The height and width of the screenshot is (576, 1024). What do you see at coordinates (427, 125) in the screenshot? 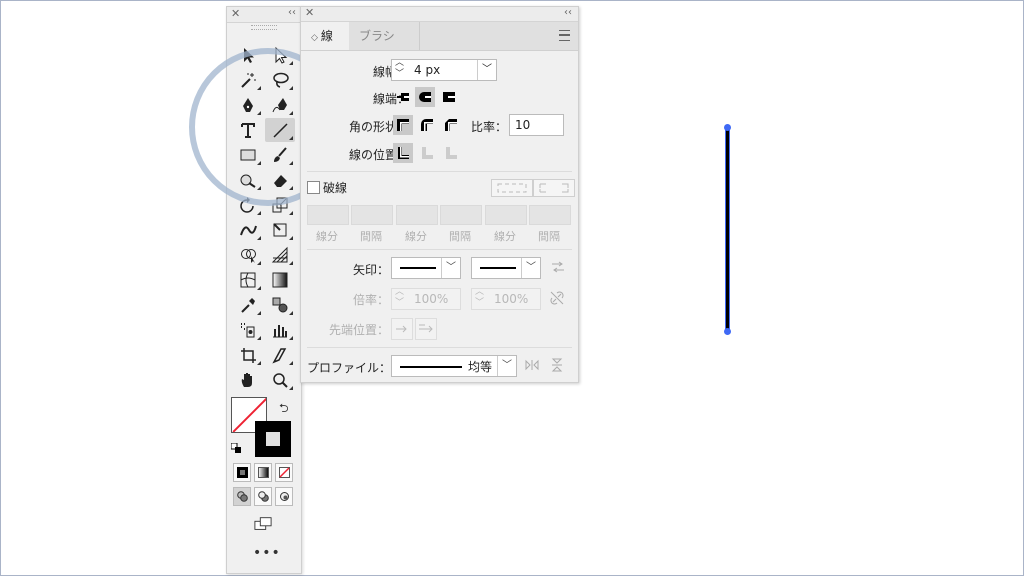
I see `round-join-button` at bounding box center [427, 125].